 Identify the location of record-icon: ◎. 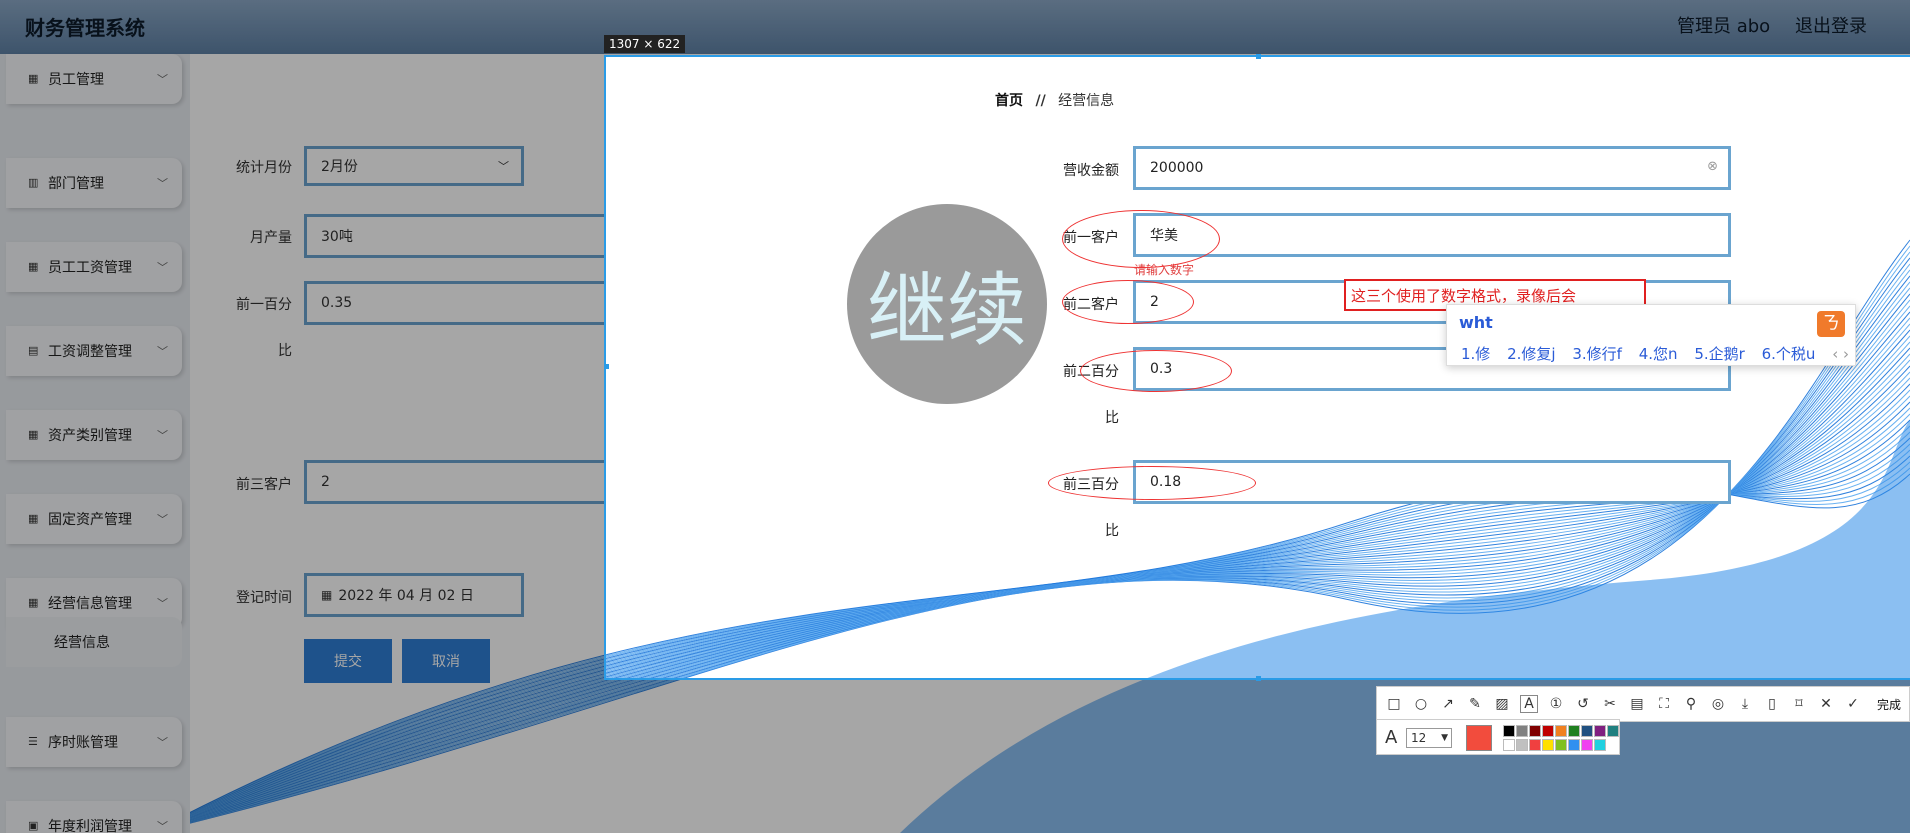
(1718, 704).